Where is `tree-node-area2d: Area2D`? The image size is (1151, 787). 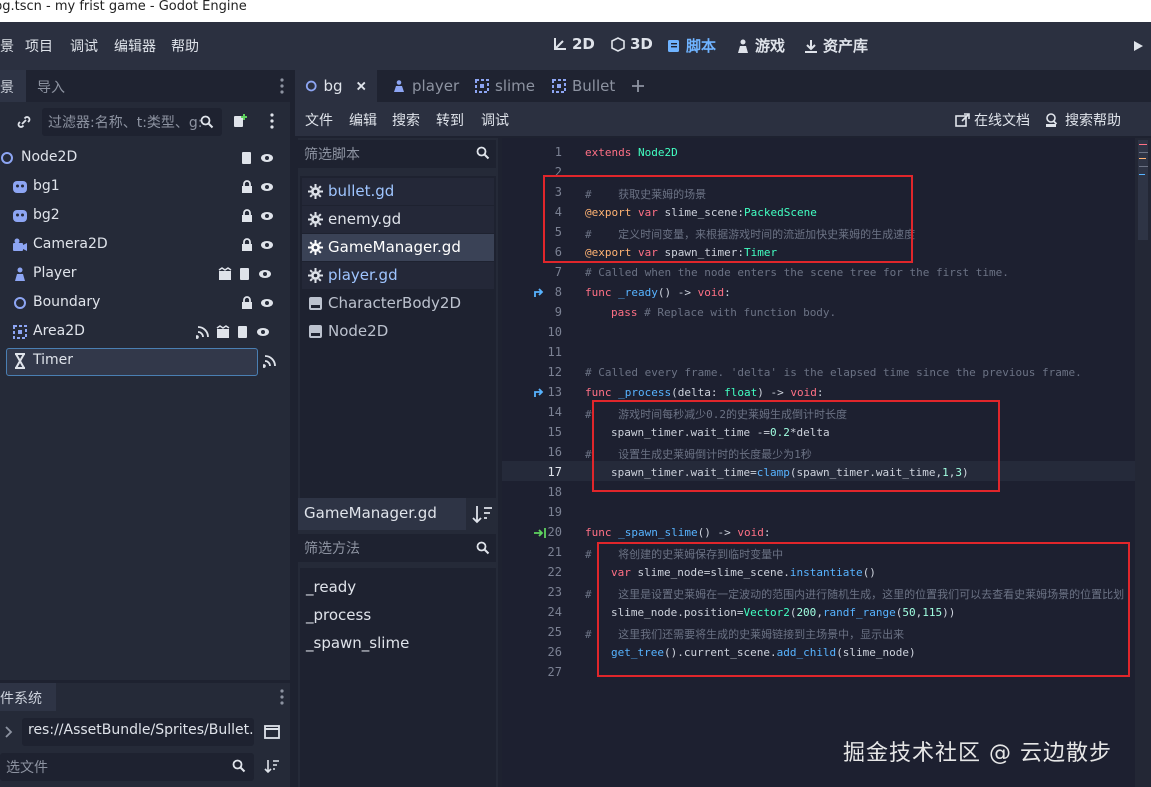 tree-node-area2d: Area2D is located at coordinates (145, 332).